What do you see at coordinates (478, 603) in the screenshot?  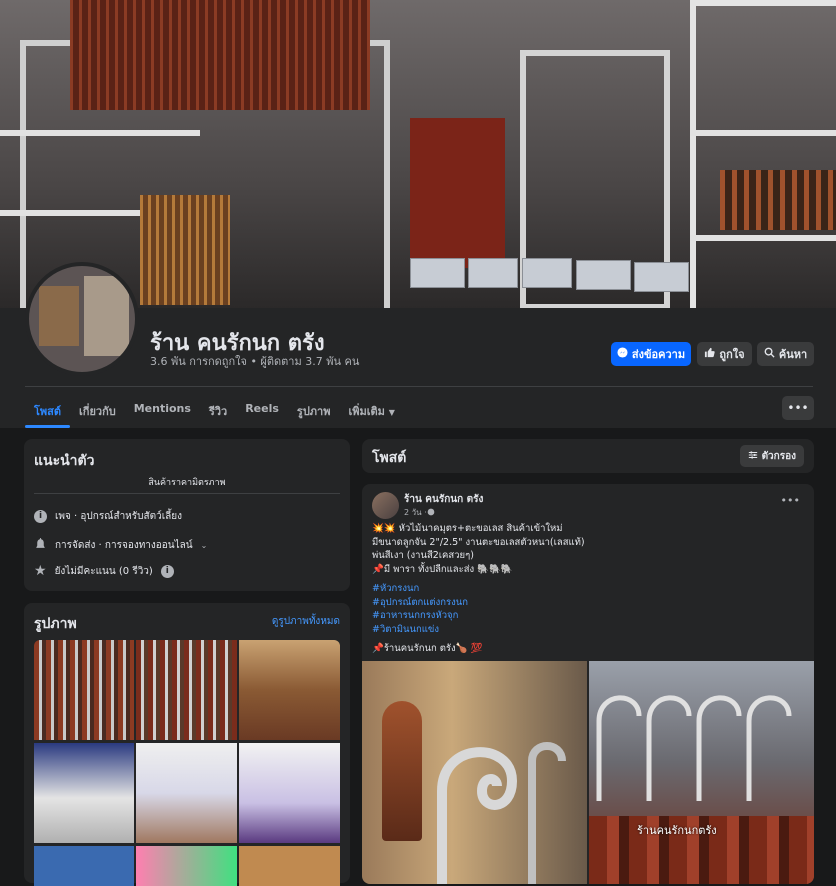 I see `hashtag-link: #อุปกรณ์ตกแต่งกรงนก` at bounding box center [478, 603].